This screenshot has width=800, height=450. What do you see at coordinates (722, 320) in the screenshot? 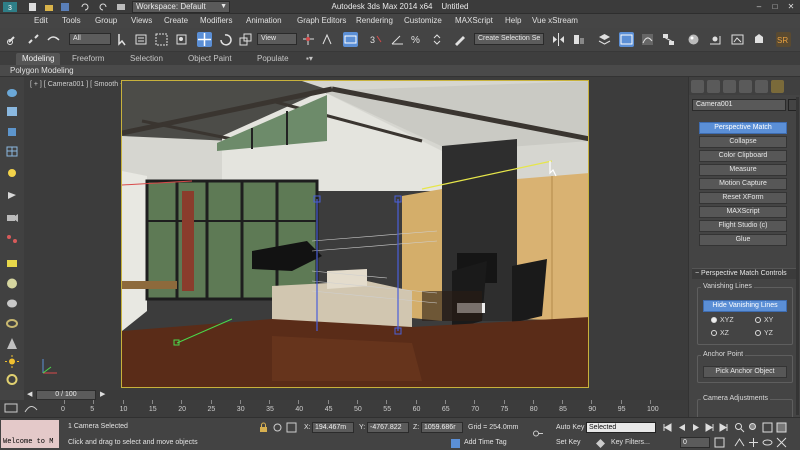
I see `plane-xyz-radio: XYZ` at bounding box center [722, 320].